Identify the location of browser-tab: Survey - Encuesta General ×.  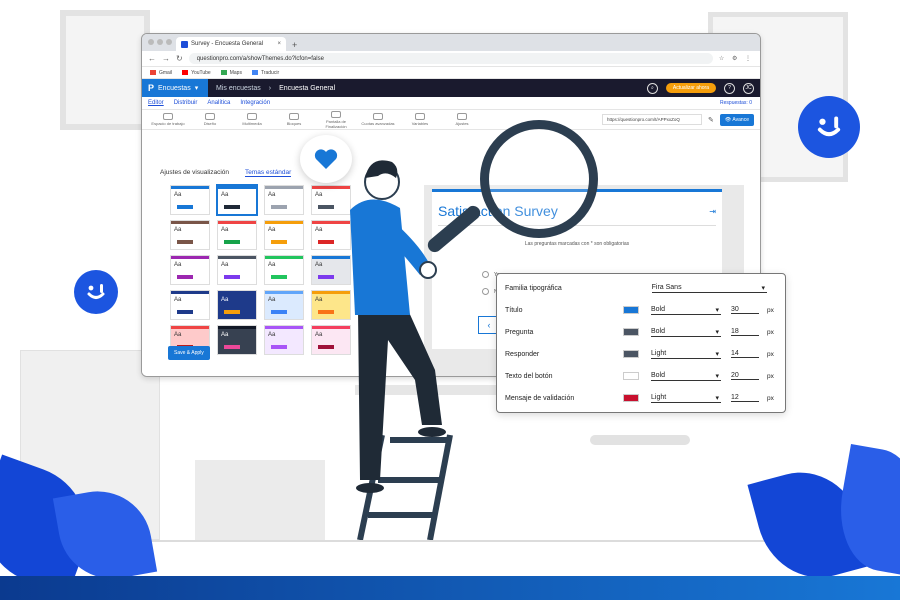
(231, 44).